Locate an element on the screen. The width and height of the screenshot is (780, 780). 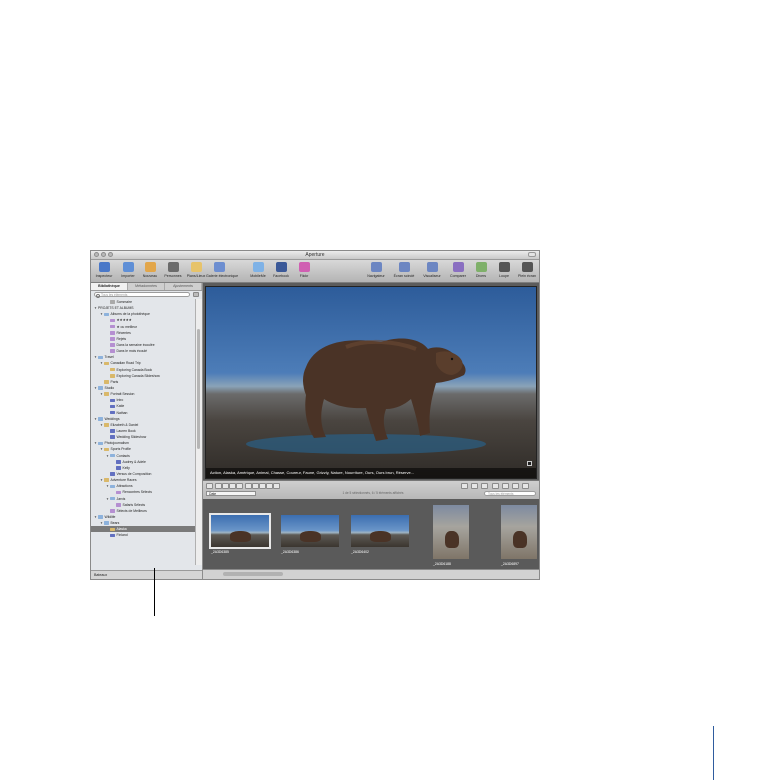
sort-select-value: Date is located at coordinates (213, 494).